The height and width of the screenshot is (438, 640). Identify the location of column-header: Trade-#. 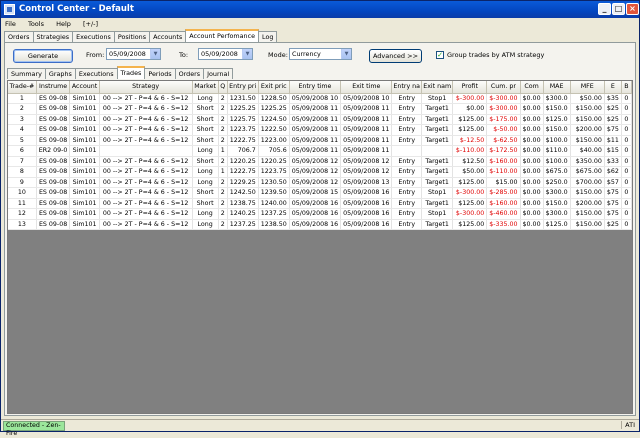
(22, 87).